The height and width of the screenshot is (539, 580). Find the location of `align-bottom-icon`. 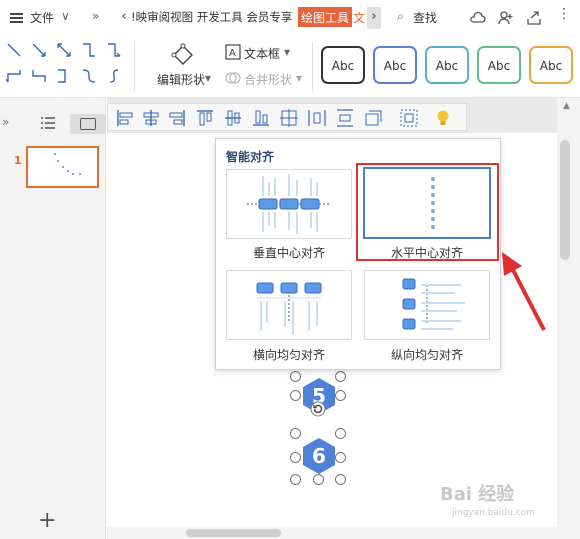

align-bottom-icon is located at coordinates (261, 118).